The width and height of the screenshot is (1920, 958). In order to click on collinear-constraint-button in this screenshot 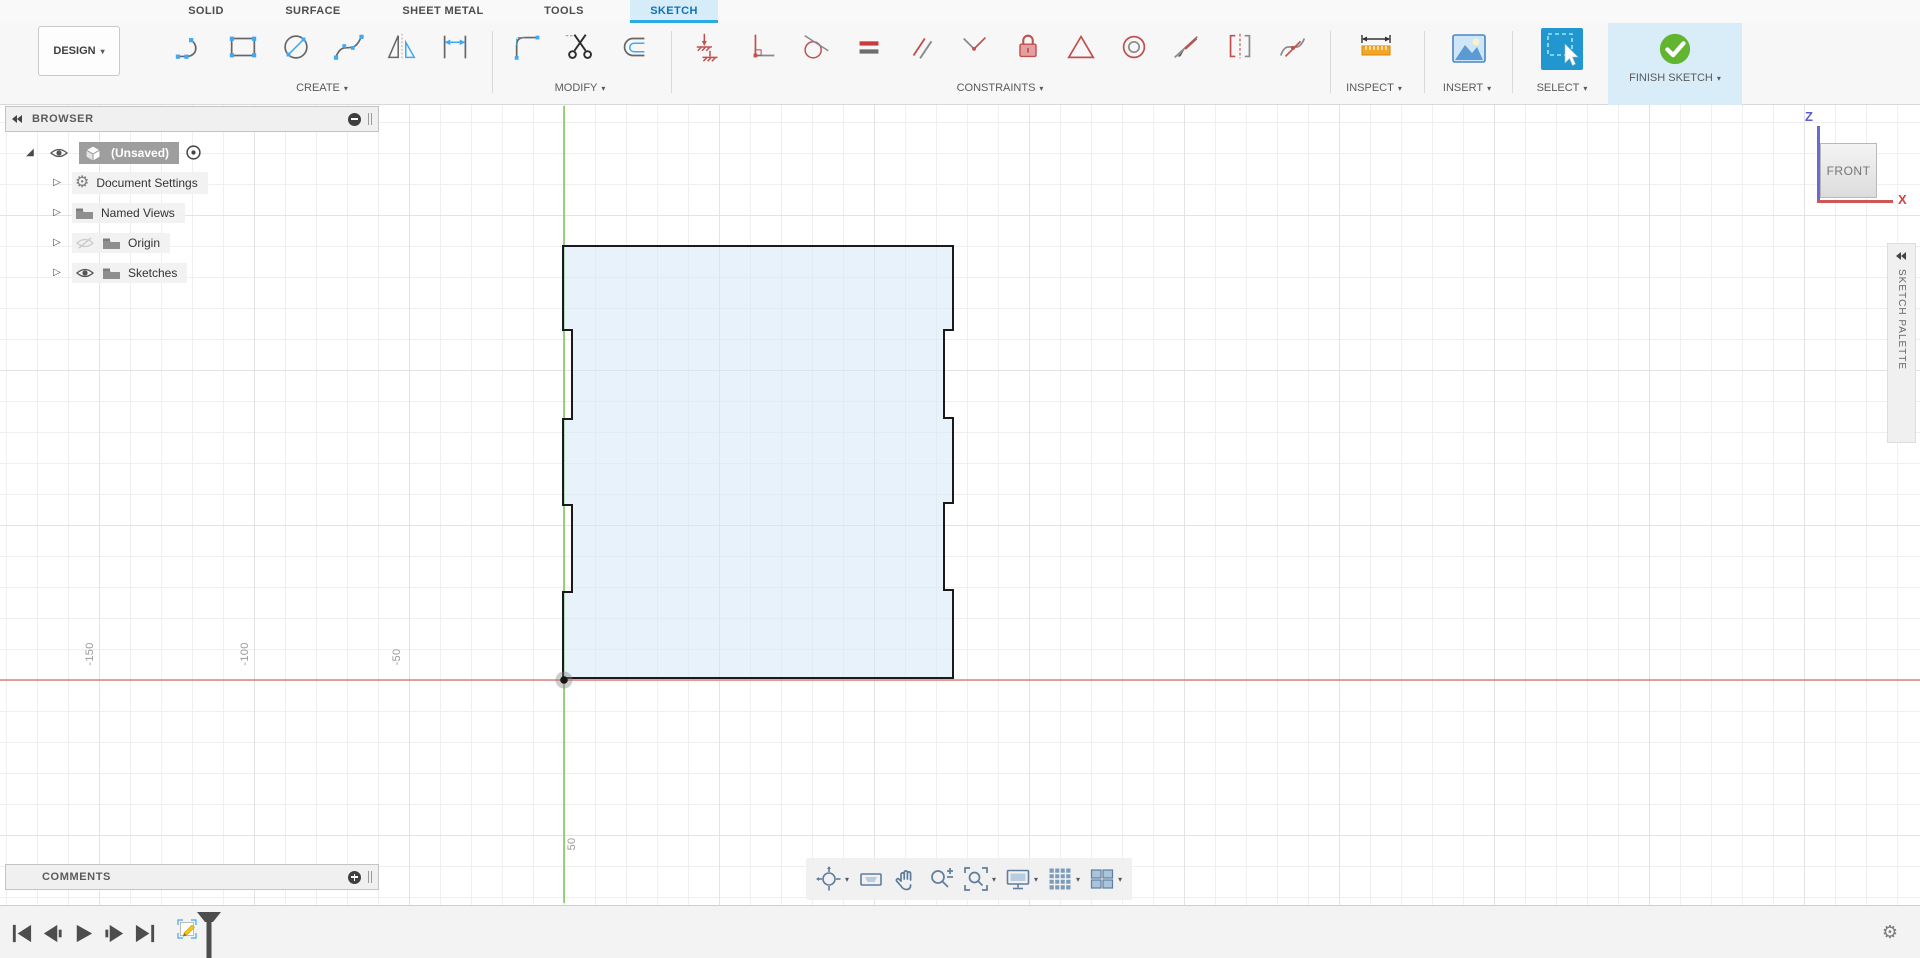, I will do `click(1187, 47)`.